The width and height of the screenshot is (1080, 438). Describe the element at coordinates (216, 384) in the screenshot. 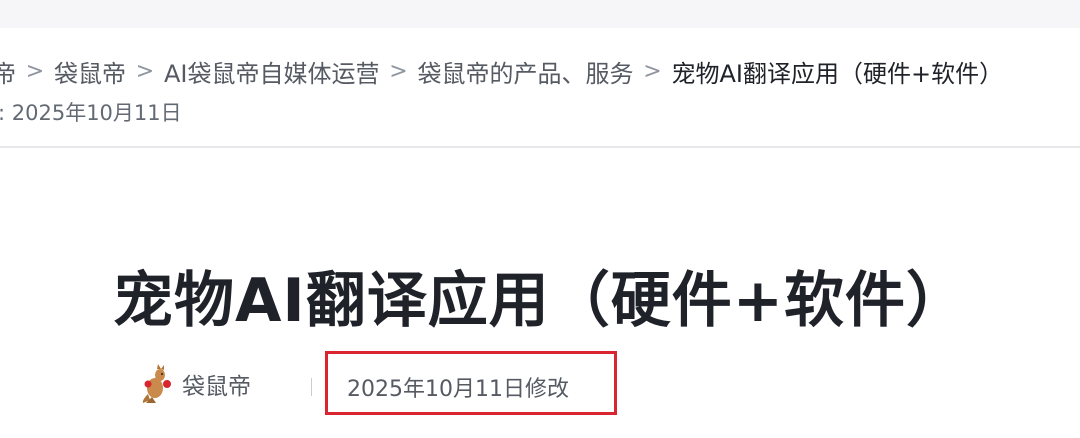

I see `author-name: 袋鼠帝` at that location.